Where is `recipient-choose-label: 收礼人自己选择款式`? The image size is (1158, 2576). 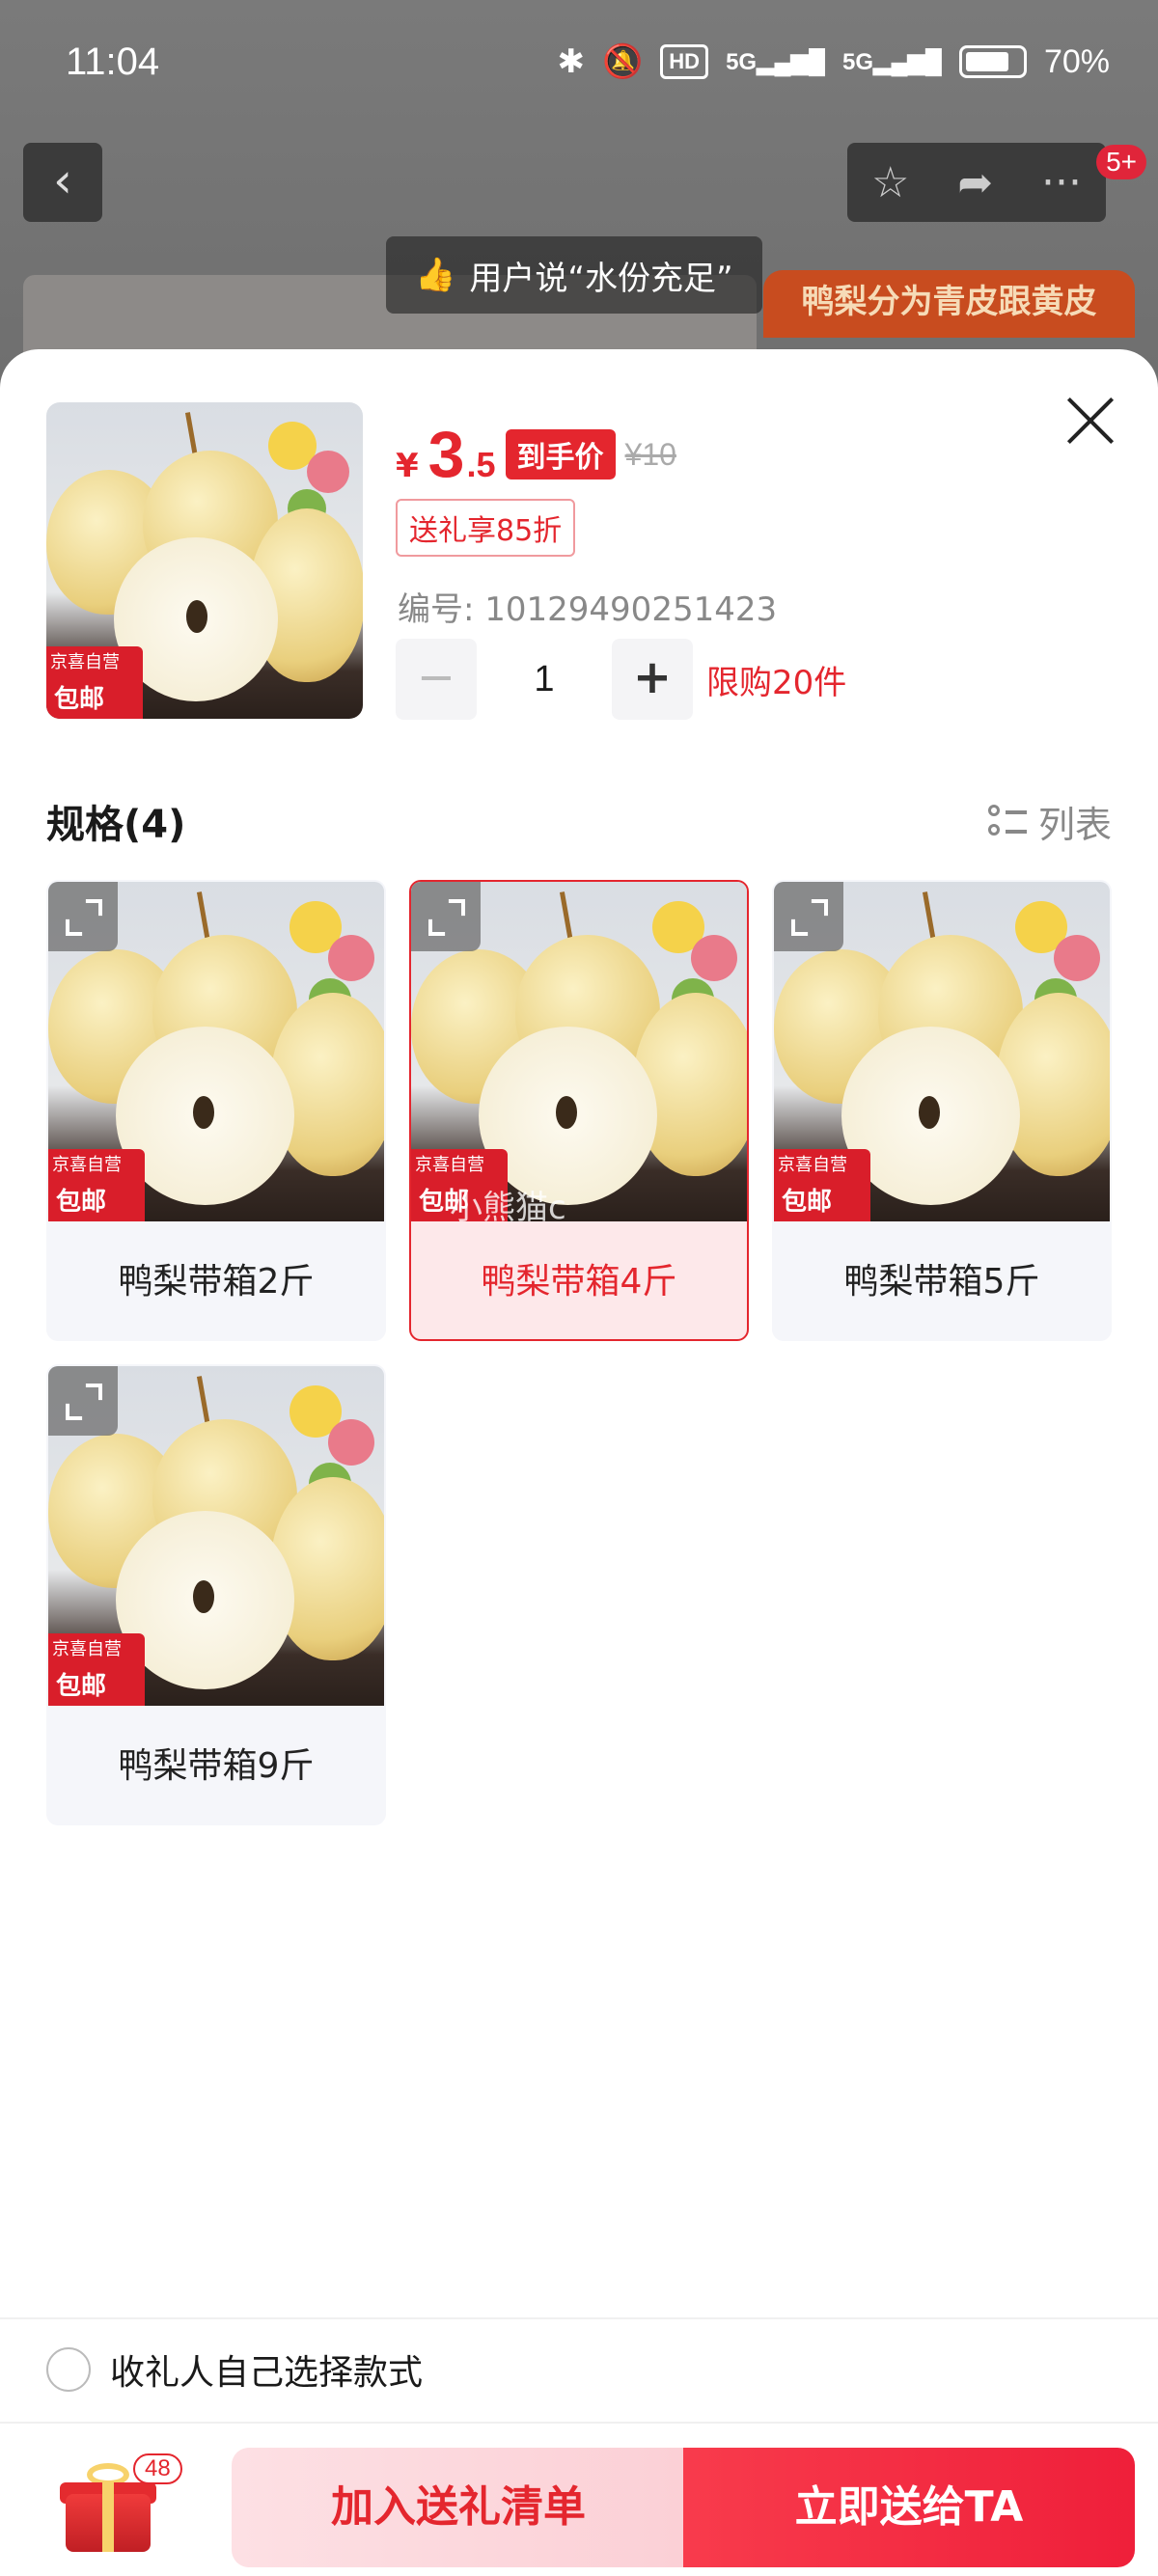
recipient-choose-label: 收礼人自己选择款式 is located at coordinates (267, 2373).